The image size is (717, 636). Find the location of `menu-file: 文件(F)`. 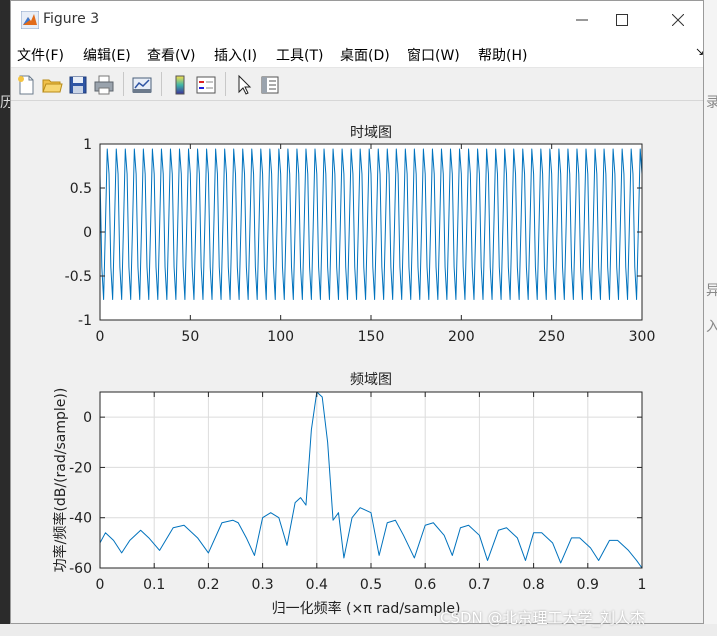

menu-file: 文件(F) is located at coordinates (40, 55).